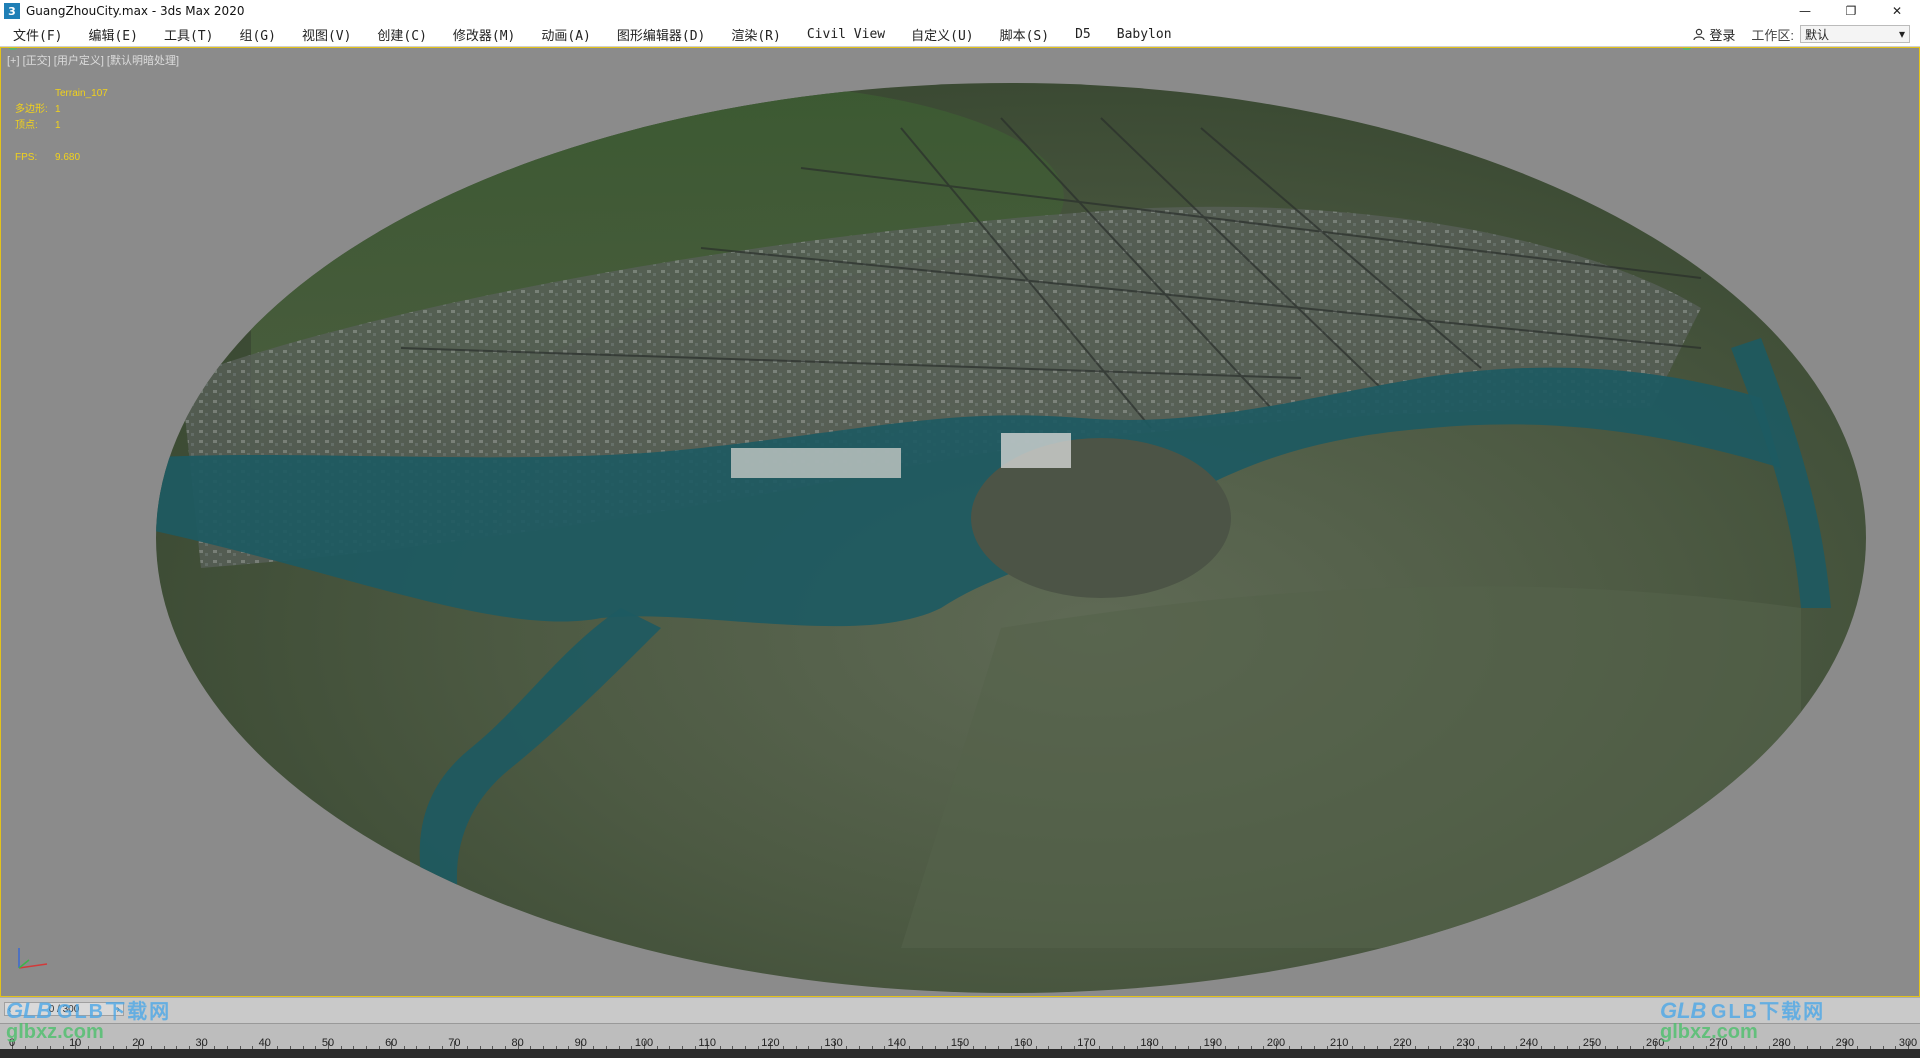  What do you see at coordinates (454, 1043) in the screenshot?
I see `ruler-label: 70` at bounding box center [454, 1043].